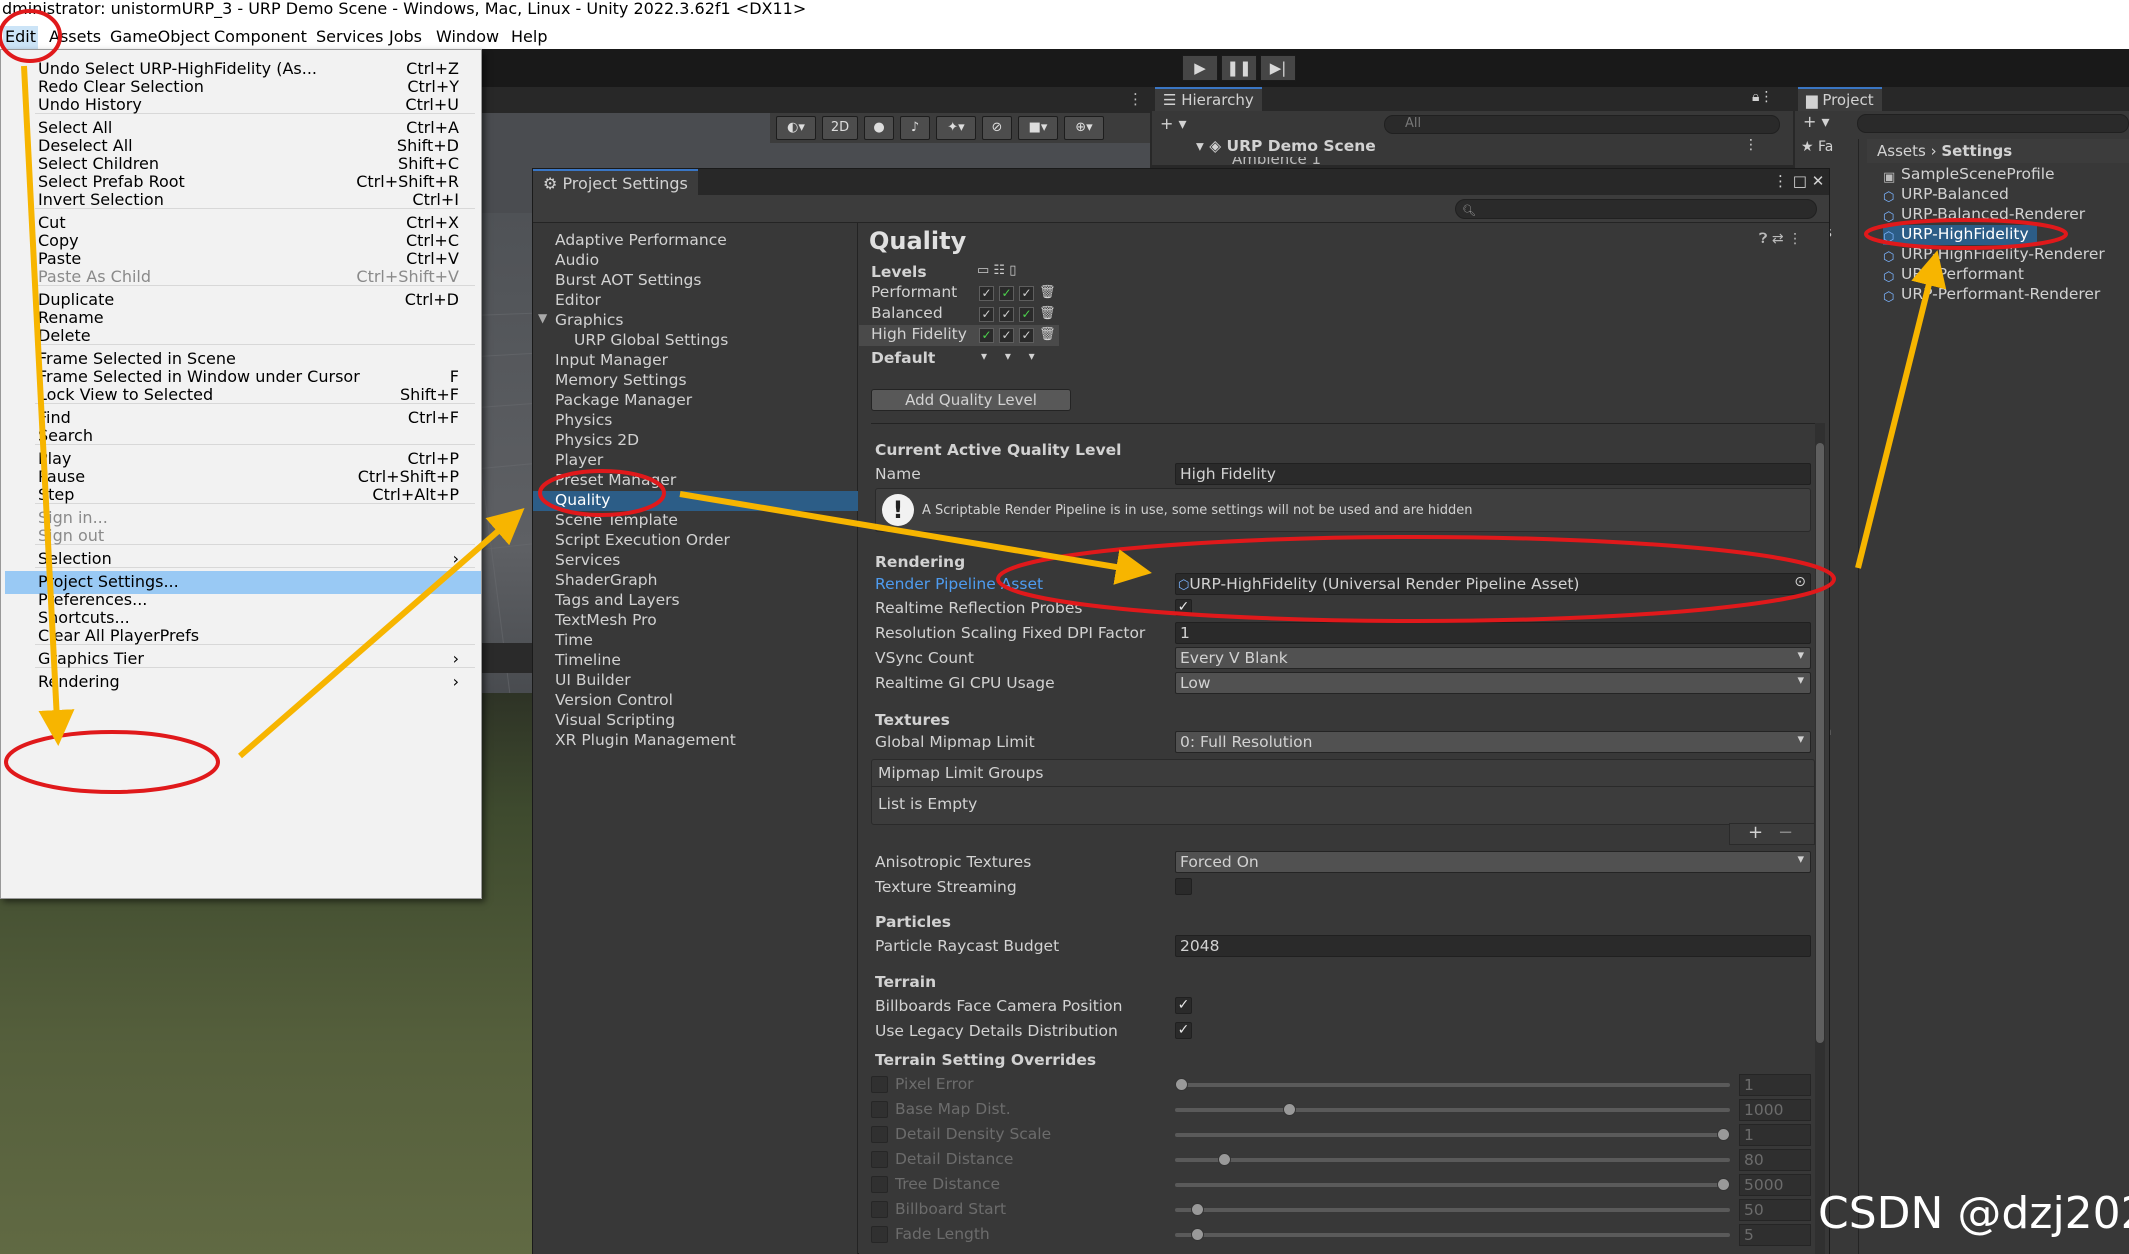 Image resolution: width=2129 pixels, height=1254 pixels. Describe the element at coordinates (349, 37) in the screenshot. I see `menu-services: Services` at that location.